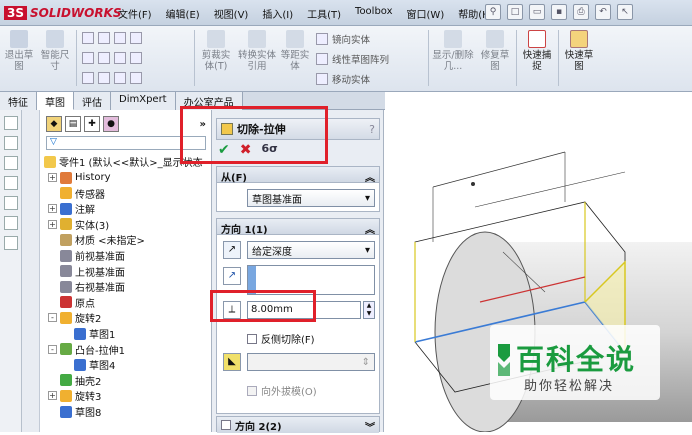  What do you see at coordinates (92, 101) in the screenshot?
I see `tab-evaluate: 评估` at bounding box center [92, 101].